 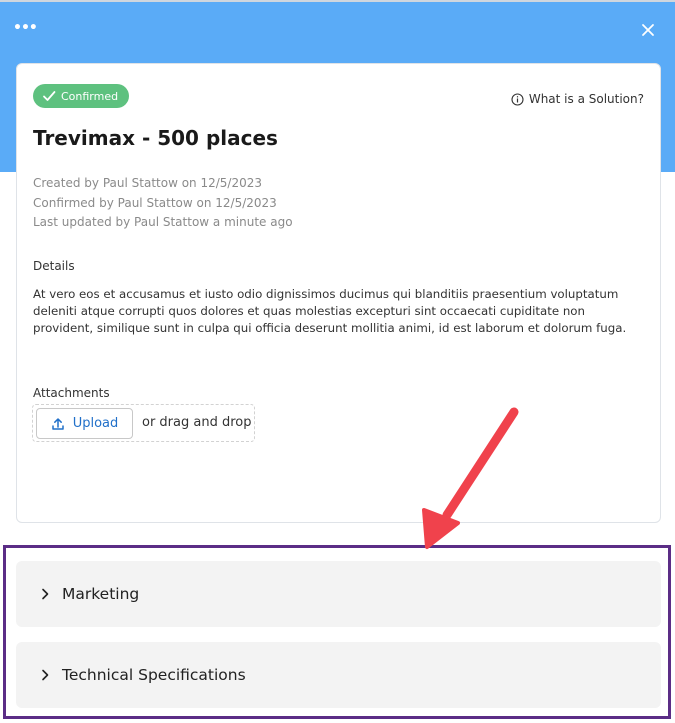 What do you see at coordinates (147, 183) in the screenshot?
I see `created-info: Created by Paul Stattow on 12/5/2023` at bounding box center [147, 183].